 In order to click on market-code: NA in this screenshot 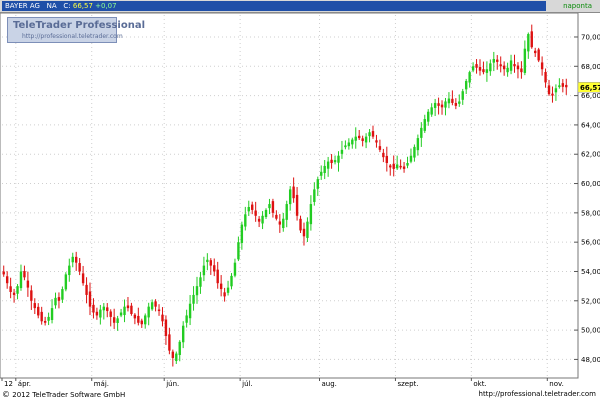, I will do `click(51, 6)`.